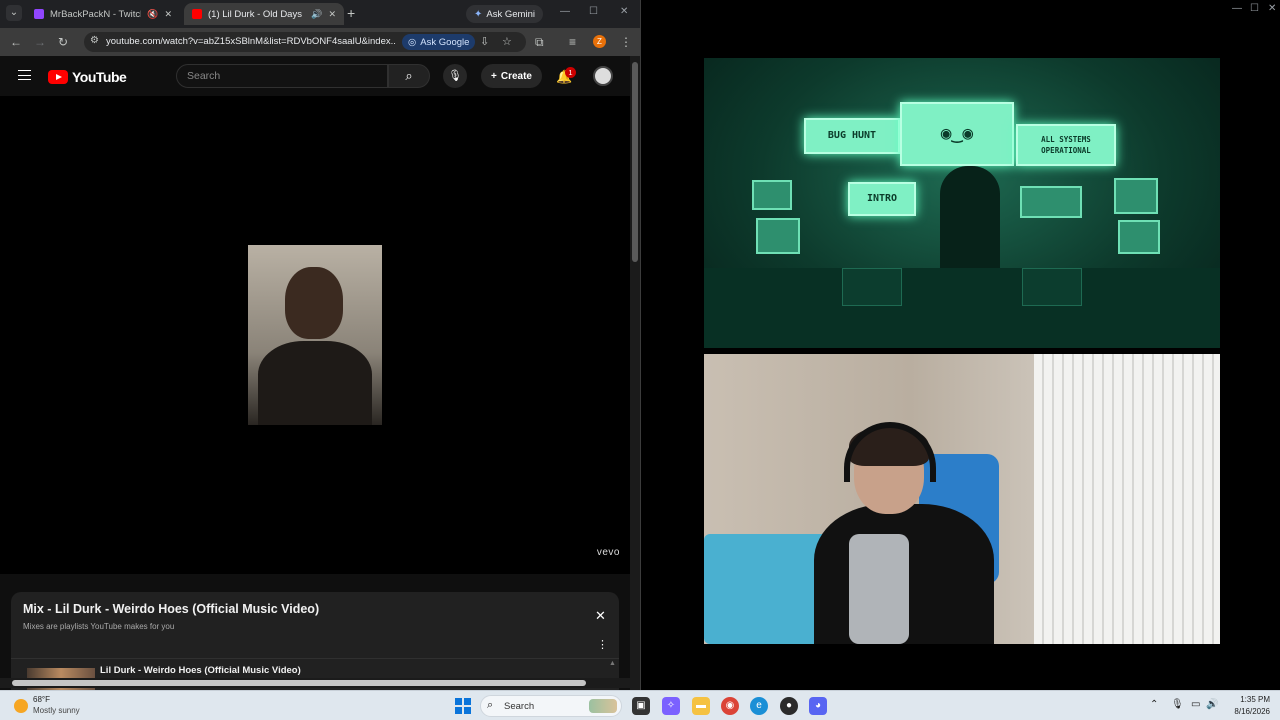 This screenshot has height=720, width=1280. I want to click on microphone-tray-icon: 🎙, so click(1177, 704).